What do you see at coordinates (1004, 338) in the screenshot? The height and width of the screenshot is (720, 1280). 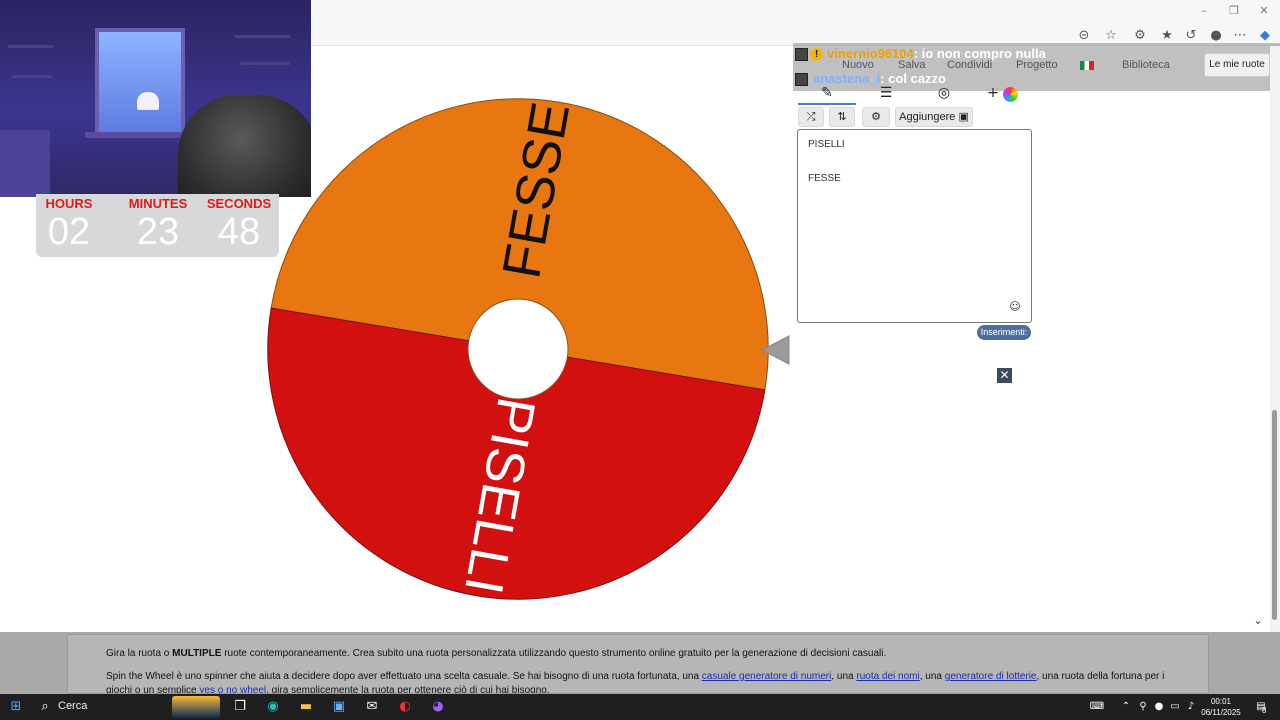 I see `entries-count-badge: Inserimenti: 2` at bounding box center [1004, 338].